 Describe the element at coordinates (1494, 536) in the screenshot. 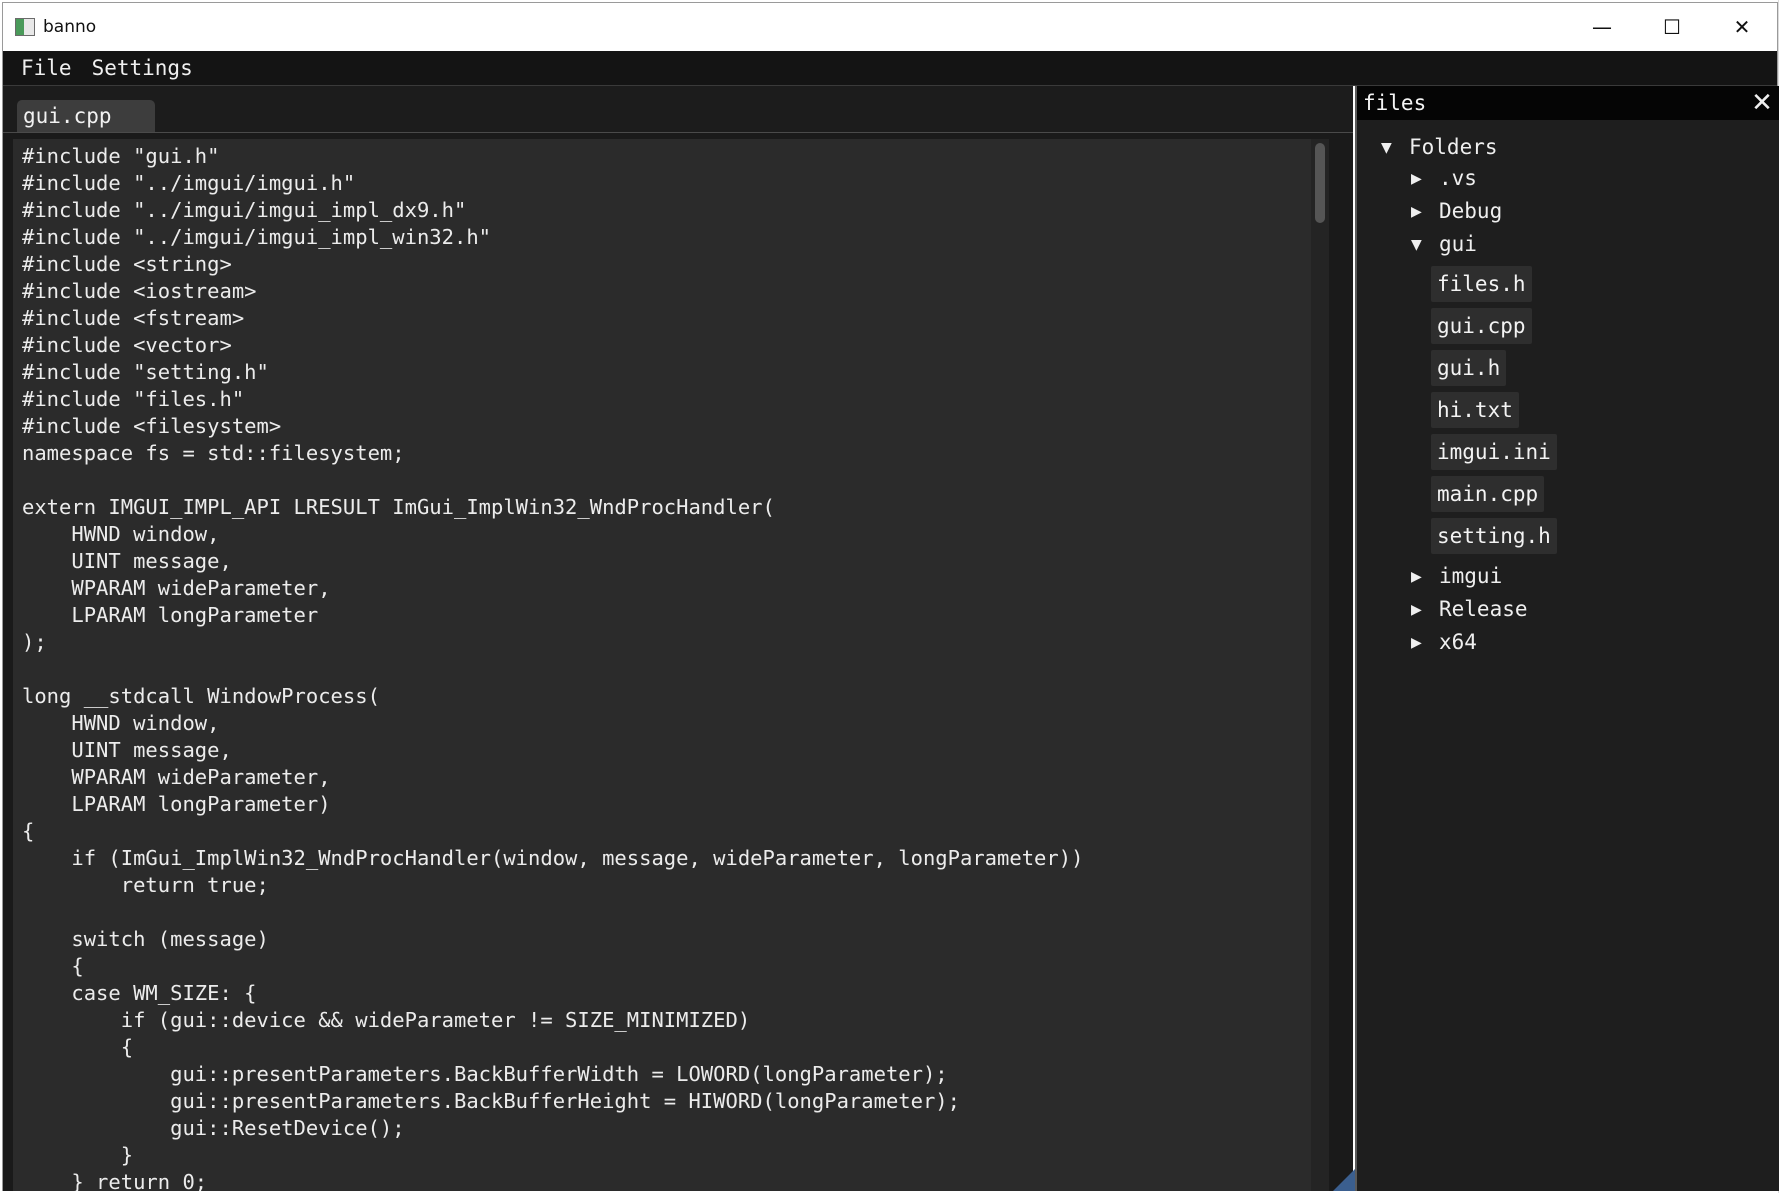

I see `file-setting-h: setting.h` at that location.